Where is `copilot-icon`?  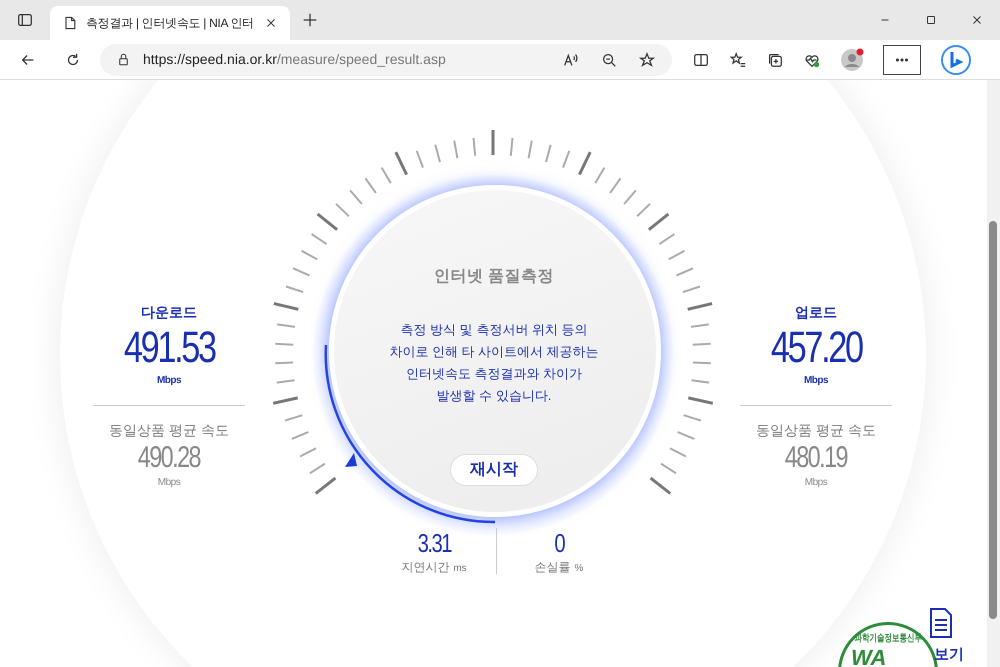
copilot-icon is located at coordinates (956, 60).